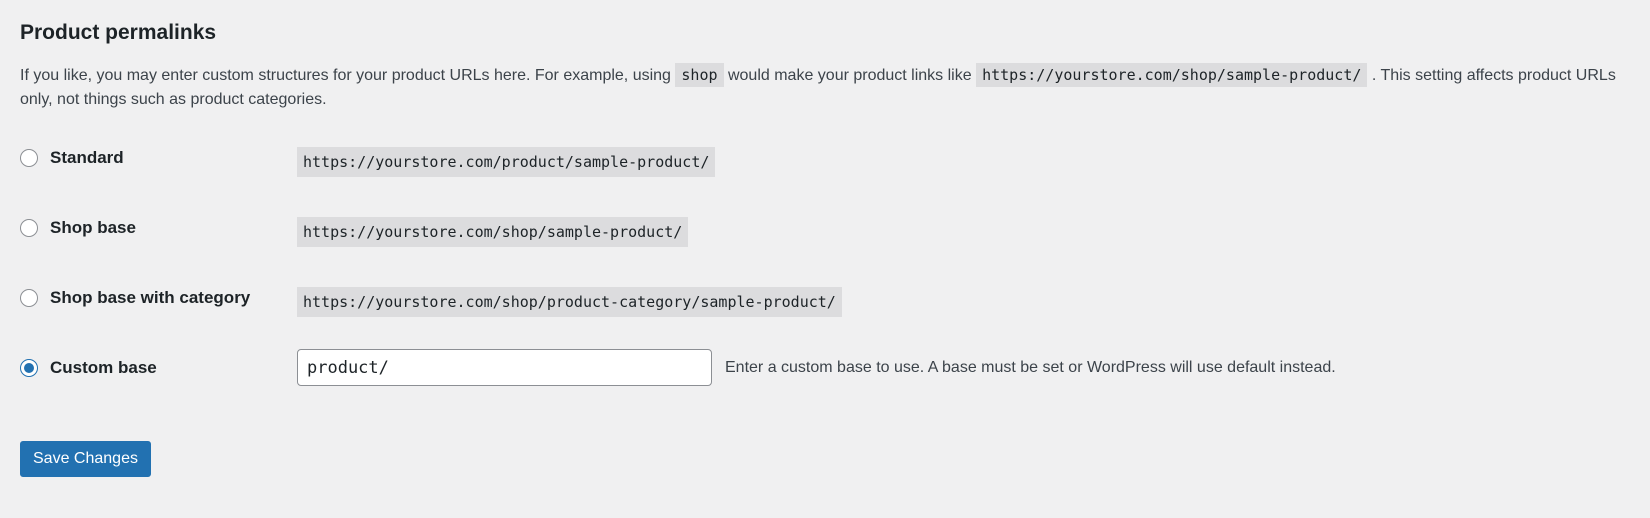 This screenshot has height=518, width=1650. I want to click on option-label-shop-base-with-category: Shop base with category, so click(150, 298).